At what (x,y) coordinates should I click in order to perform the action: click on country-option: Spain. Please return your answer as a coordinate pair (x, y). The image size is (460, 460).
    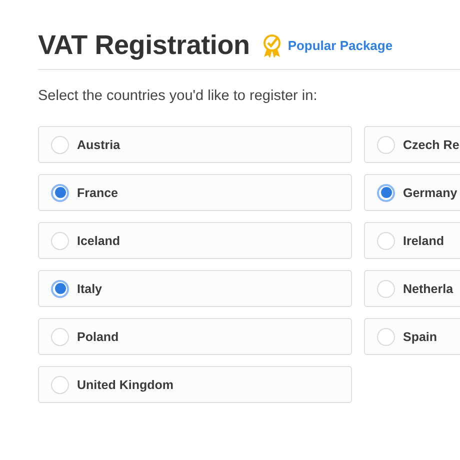
    Looking at the image, I should click on (412, 336).